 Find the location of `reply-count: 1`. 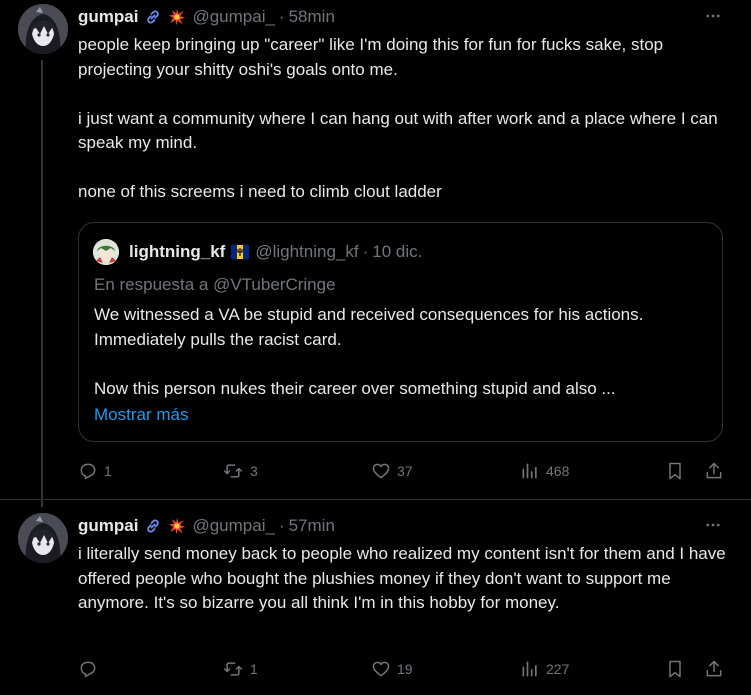

reply-count: 1 is located at coordinates (108, 471).